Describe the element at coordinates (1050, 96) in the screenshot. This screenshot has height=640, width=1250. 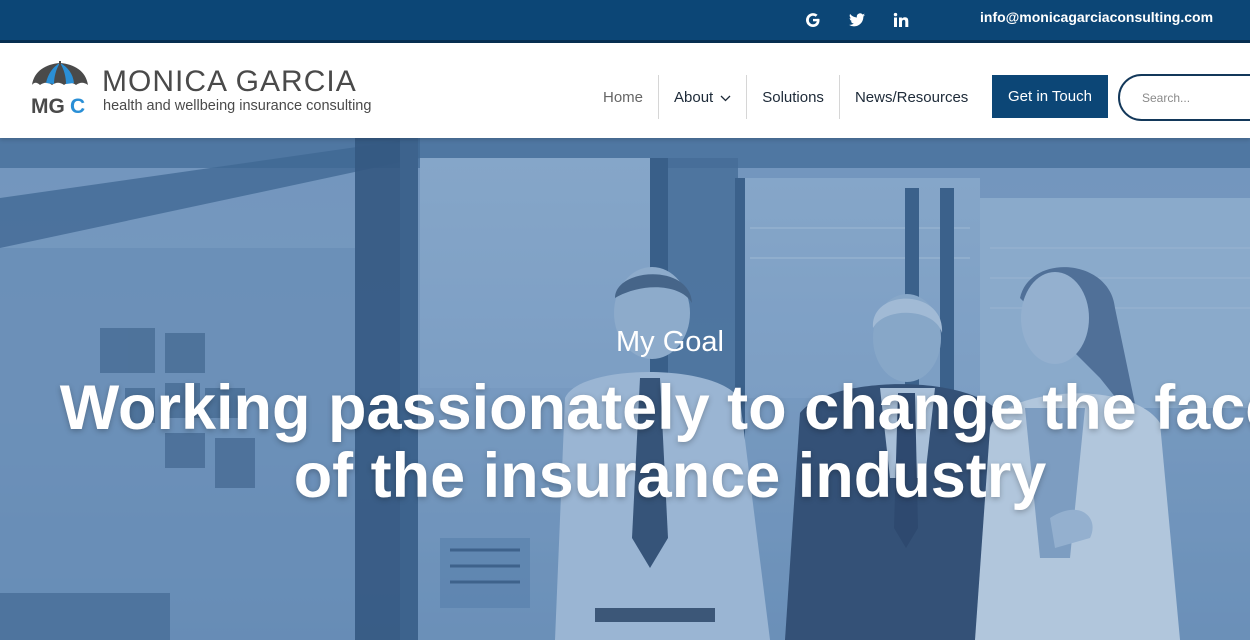
I see `get-in-touch-button: Get in Touch` at that location.